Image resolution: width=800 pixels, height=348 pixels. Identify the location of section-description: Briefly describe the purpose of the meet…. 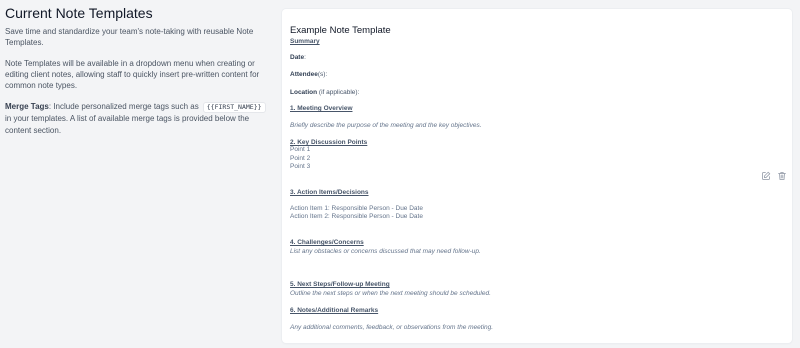
(386, 125).